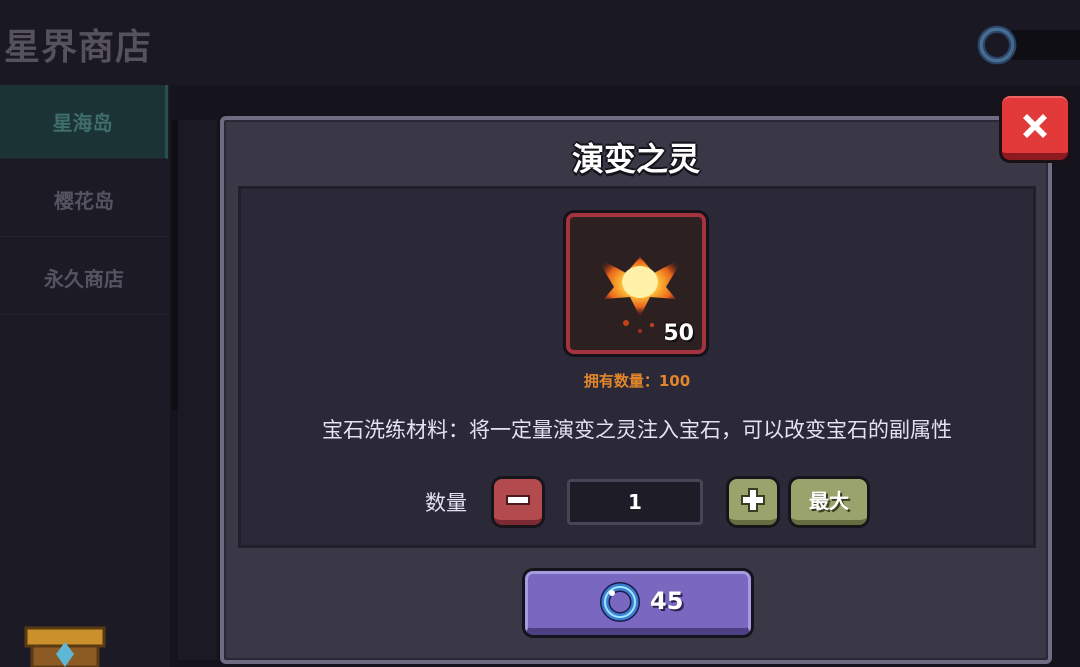 The height and width of the screenshot is (667, 1080). I want to click on increase-quantity-button, so click(753, 502).